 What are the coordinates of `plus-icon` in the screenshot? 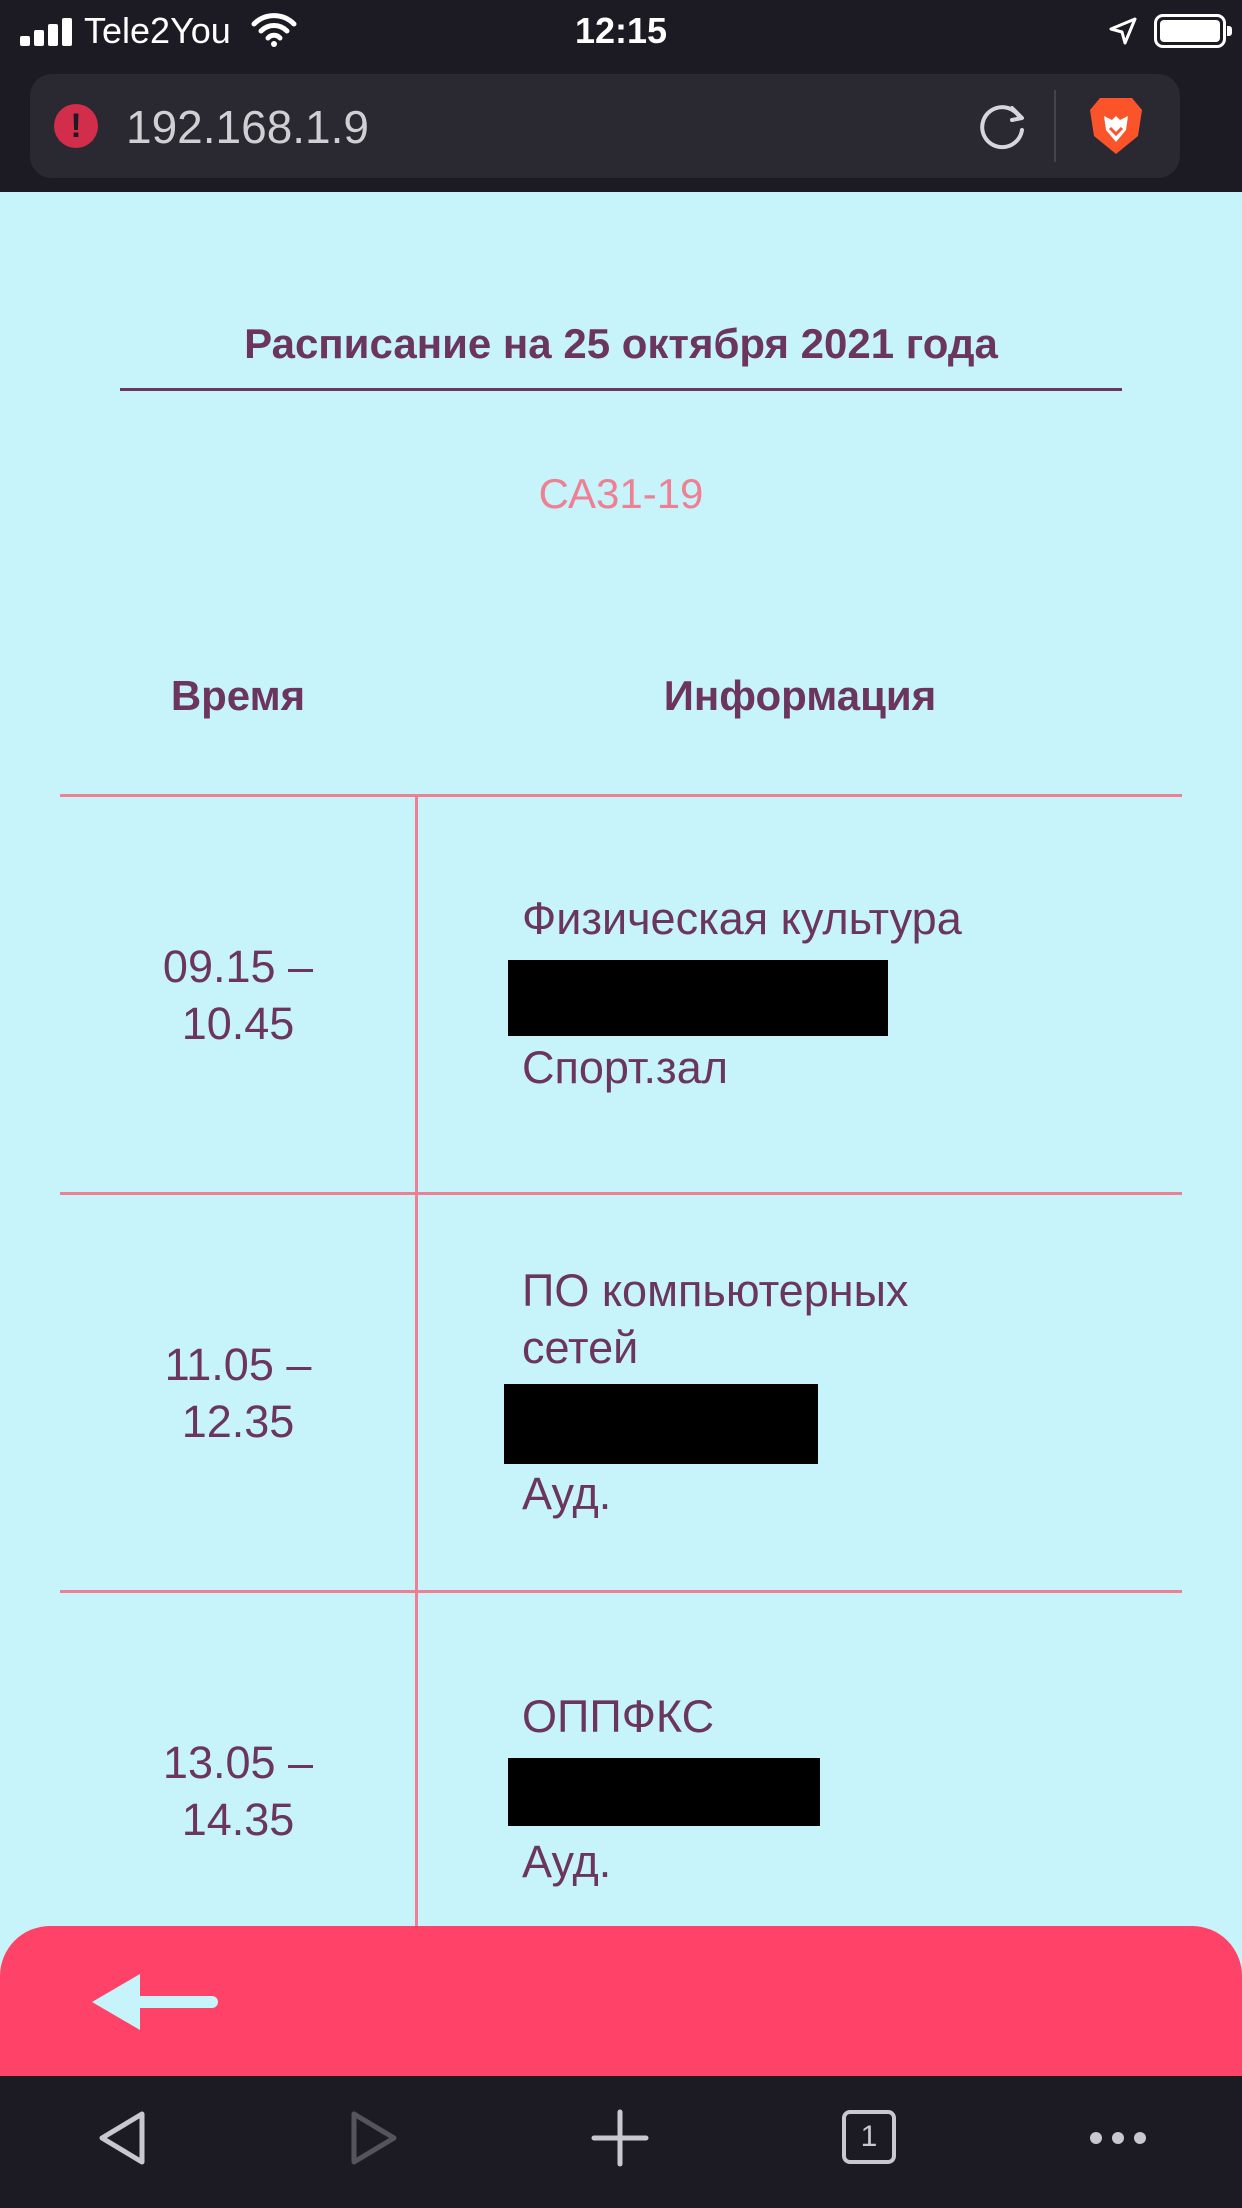 It's located at (620, 2138).